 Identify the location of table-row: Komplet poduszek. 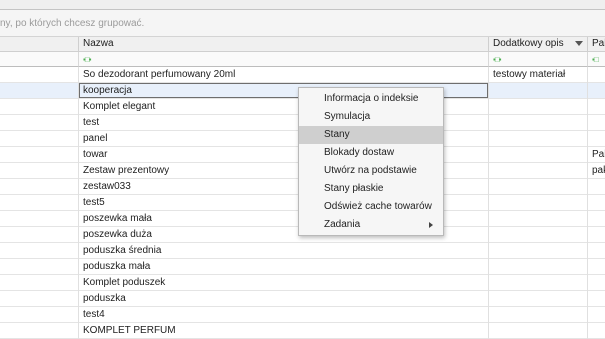
(302, 283).